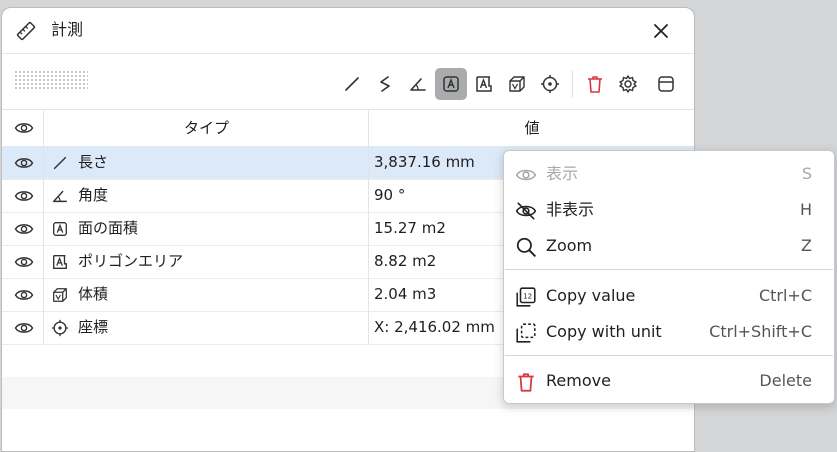 This screenshot has height=452, width=837. What do you see at coordinates (526, 247) in the screenshot?
I see `search-icon` at bounding box center [526, 247].